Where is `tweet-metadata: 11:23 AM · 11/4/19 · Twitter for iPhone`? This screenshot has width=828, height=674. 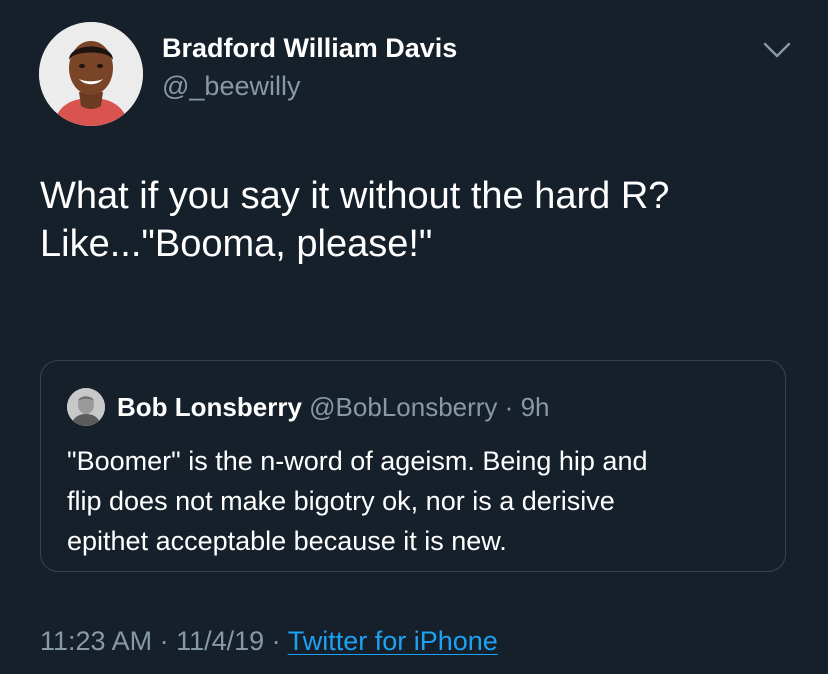
tweet-metadata: 11:23 AM · 11/4/19 · Twitter for iPhone is located at coordinates (269, 641).